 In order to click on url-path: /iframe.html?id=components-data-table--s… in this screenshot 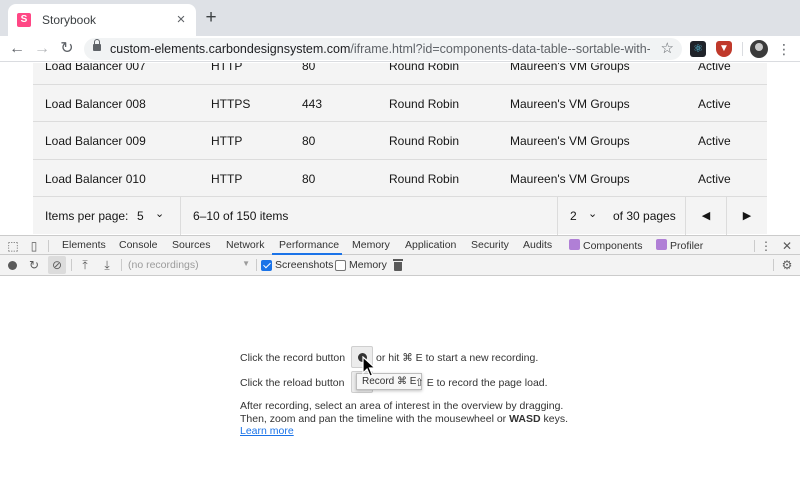, I will do `click(500, 49)`.